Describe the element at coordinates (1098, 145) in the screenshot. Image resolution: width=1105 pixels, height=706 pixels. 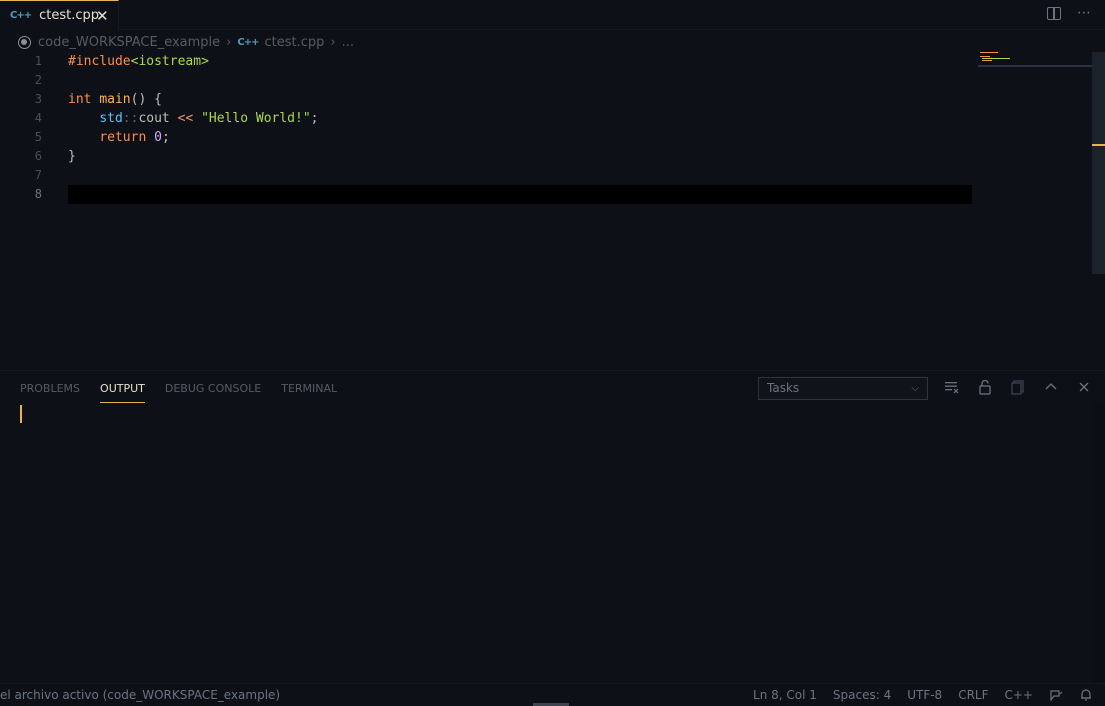
I see `scrollbar-cursor-marker` at that location.